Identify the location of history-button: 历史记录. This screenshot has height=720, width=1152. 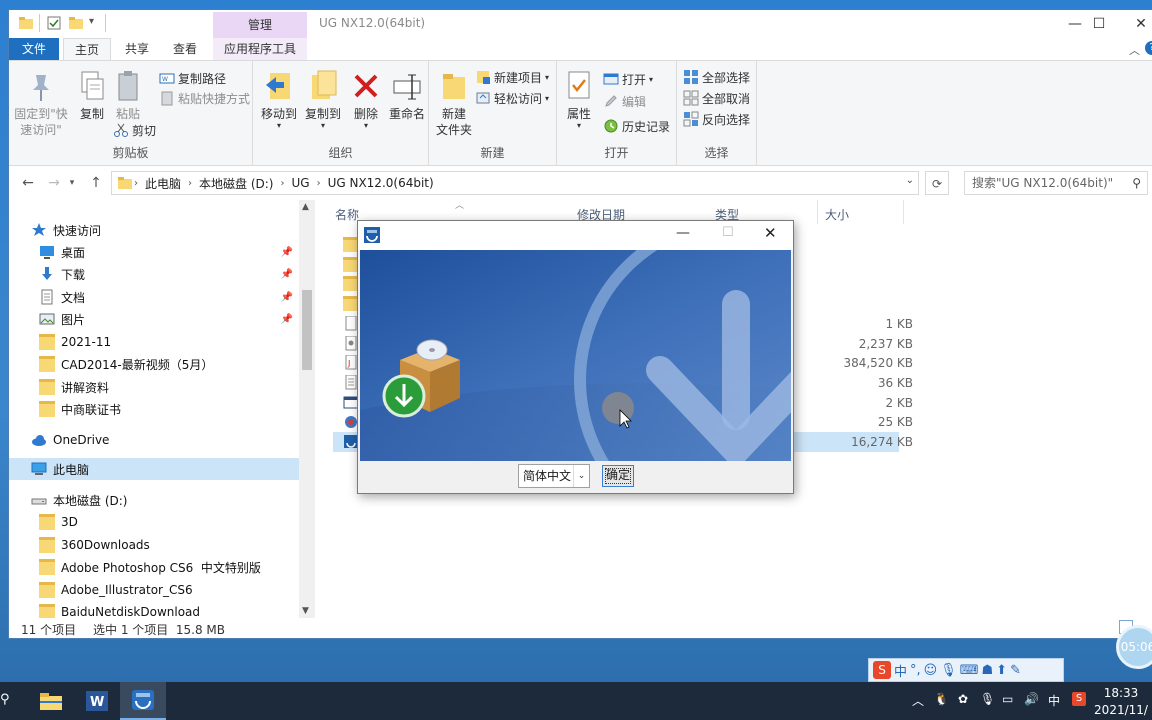
(636, 126).